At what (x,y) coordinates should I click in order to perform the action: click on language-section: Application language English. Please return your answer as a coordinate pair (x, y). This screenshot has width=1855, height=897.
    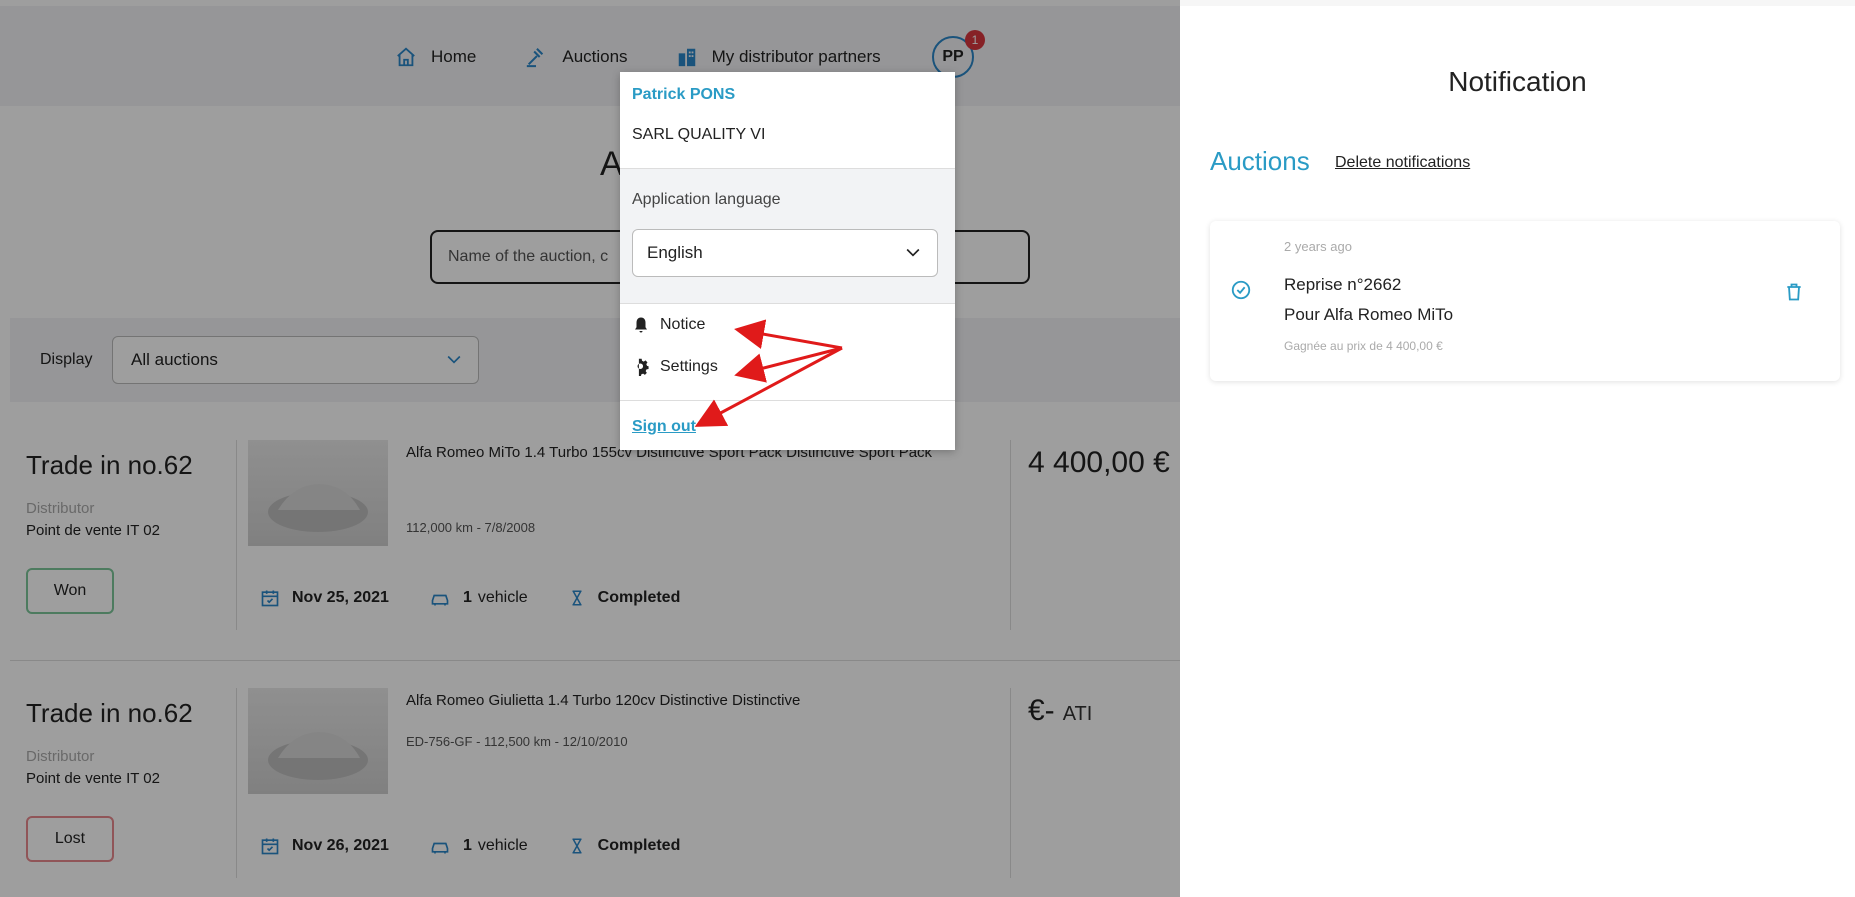
    Looking at the image, I should click on (787, 236).